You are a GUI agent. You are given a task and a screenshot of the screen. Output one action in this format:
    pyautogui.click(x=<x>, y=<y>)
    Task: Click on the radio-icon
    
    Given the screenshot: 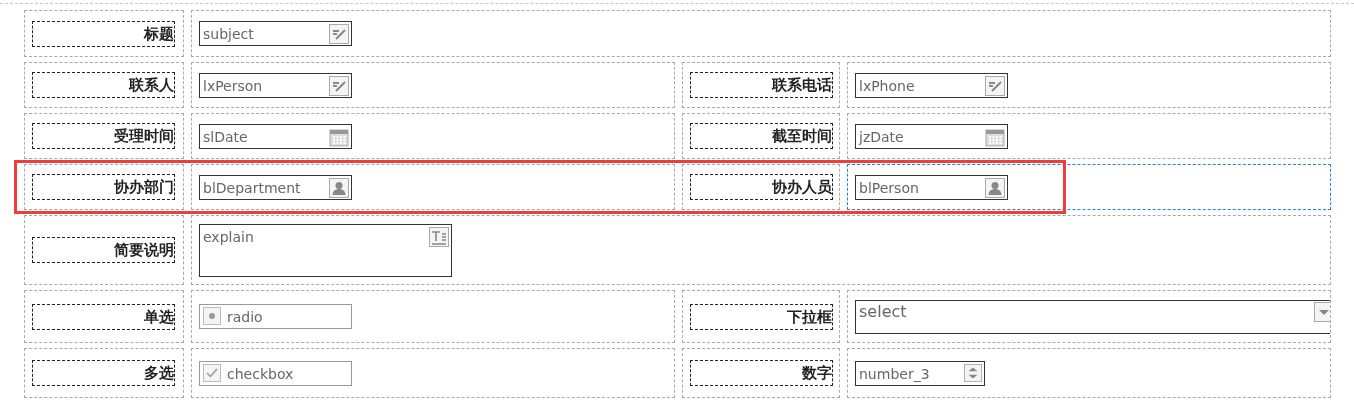 What is the action you would take?
    pyautogui.click(x=212, y=316)
    